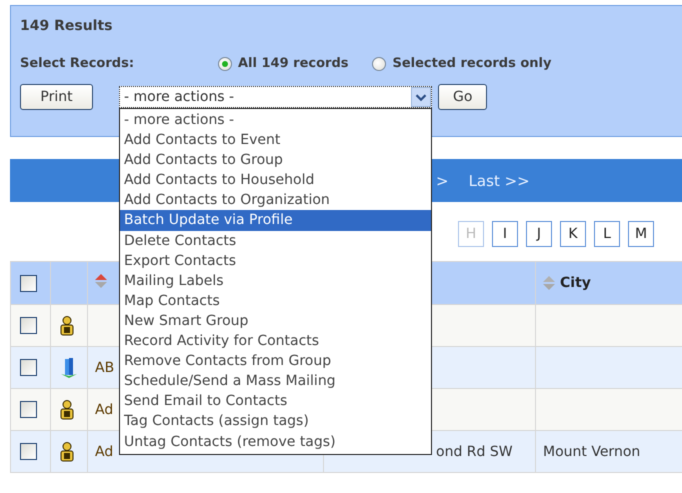 The image size is (682, 493). I want to click on dropdown-option: Delete Contacts, so click(275, 240).